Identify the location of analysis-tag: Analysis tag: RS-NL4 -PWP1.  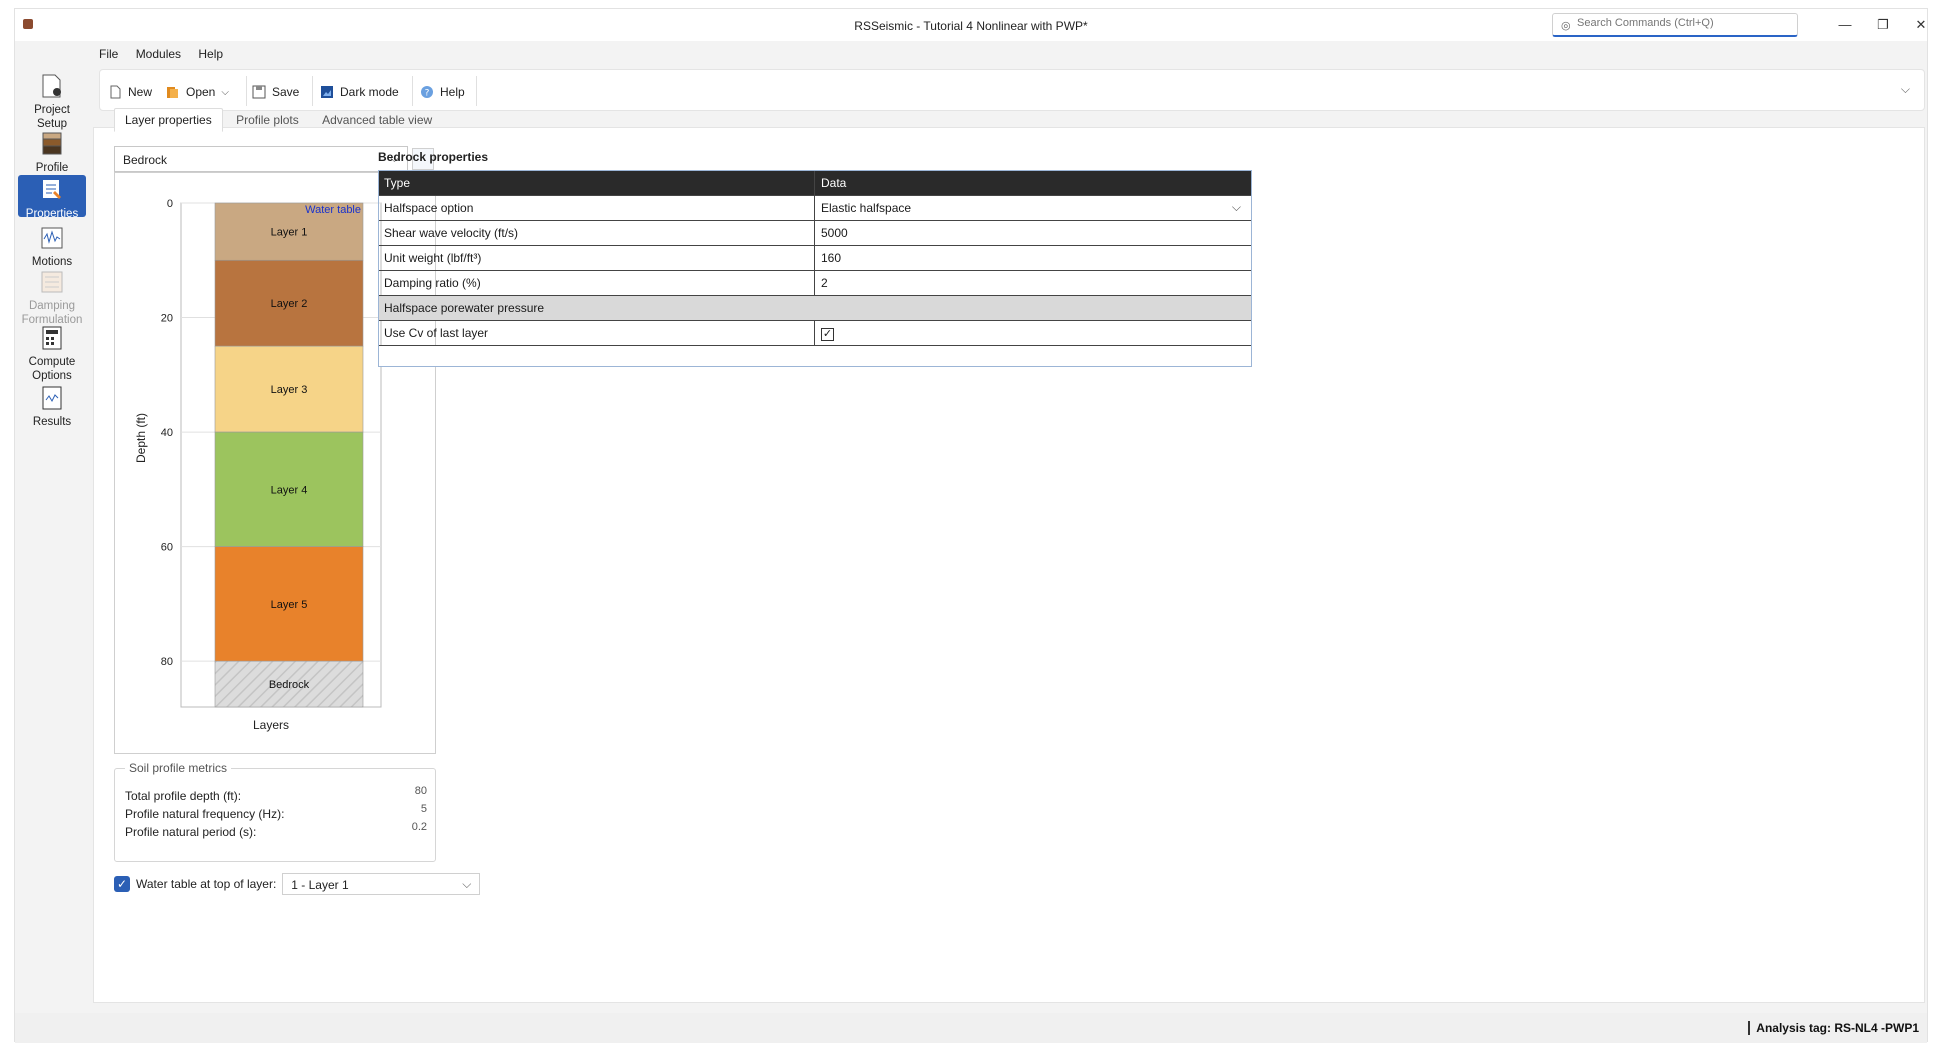
(1833, 1028).